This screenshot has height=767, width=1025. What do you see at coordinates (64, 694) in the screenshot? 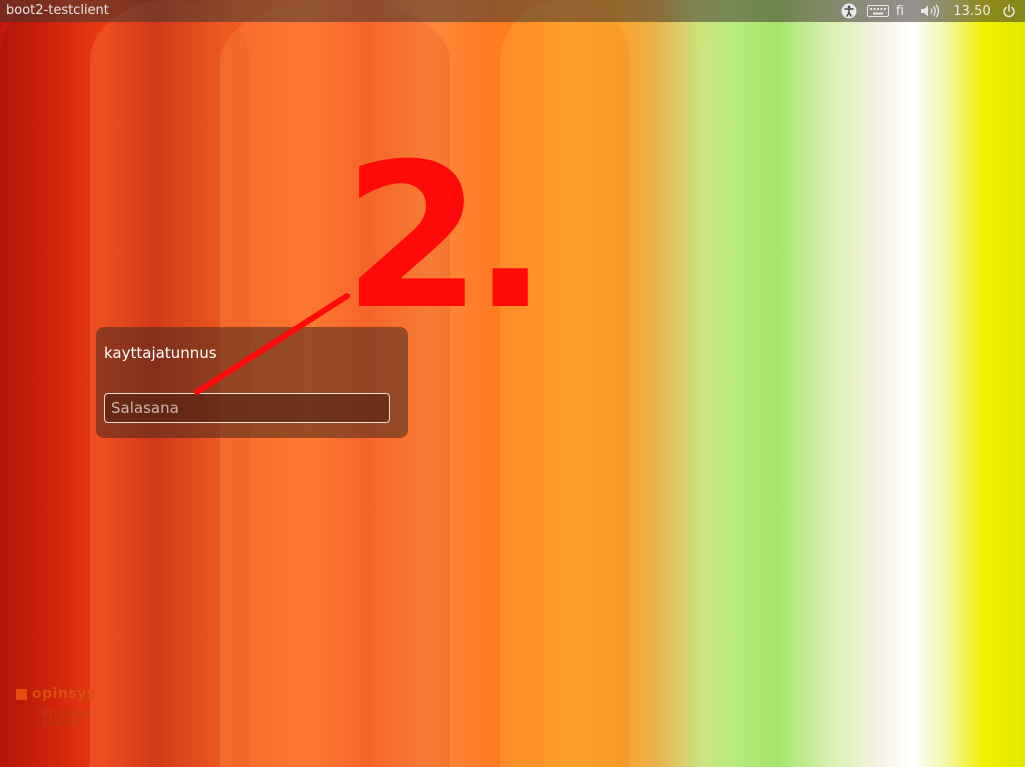
I see `brand-name: opinsys` at bounding box center [64, 694].